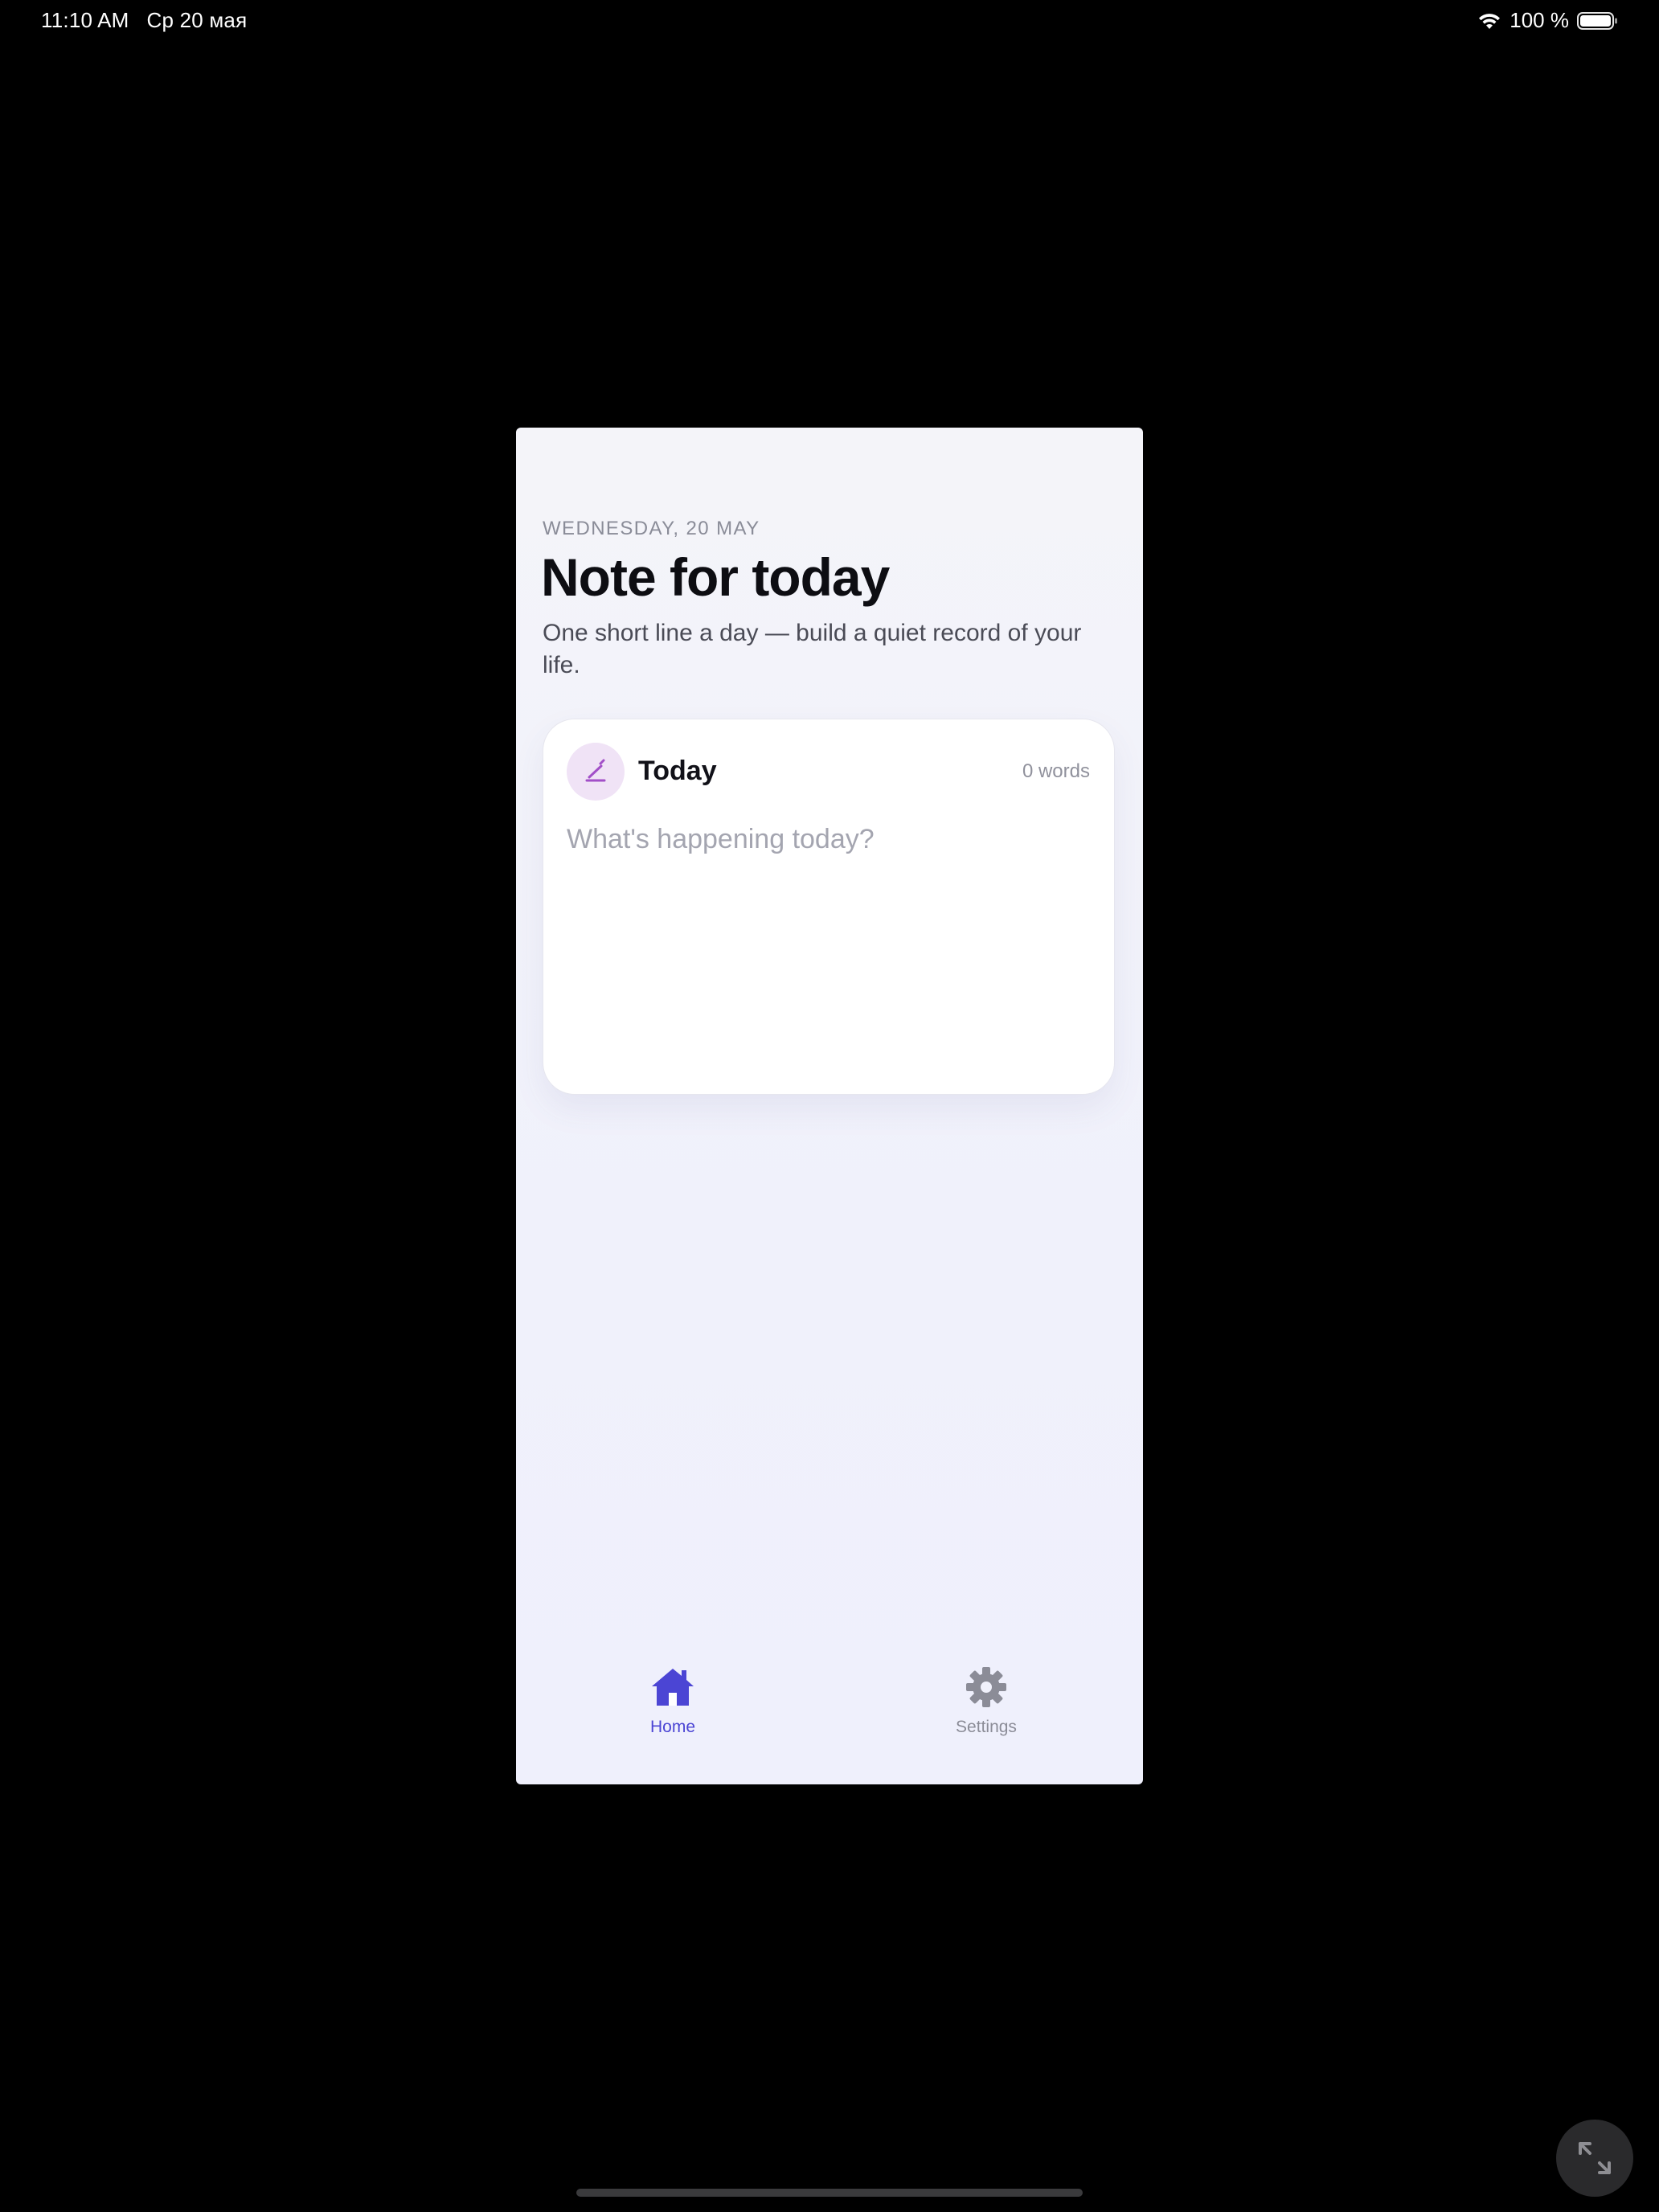 The width and height of the screenshot is (1659, 2212). Describe the element at coordinates (144, 20) in the screenshot. I see `status-left: 11:10 AM Ср 20 мая` at that location.